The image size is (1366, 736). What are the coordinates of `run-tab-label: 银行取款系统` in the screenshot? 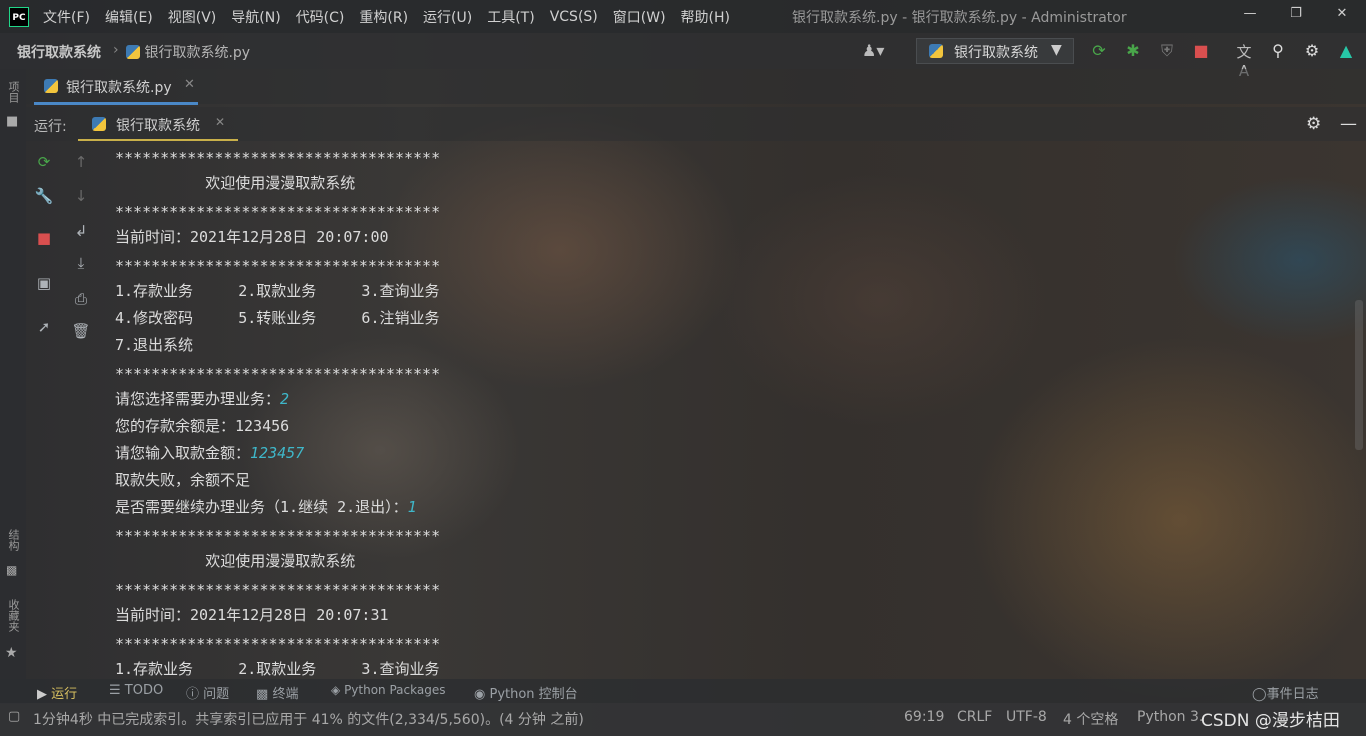 It's located at (158, 126).